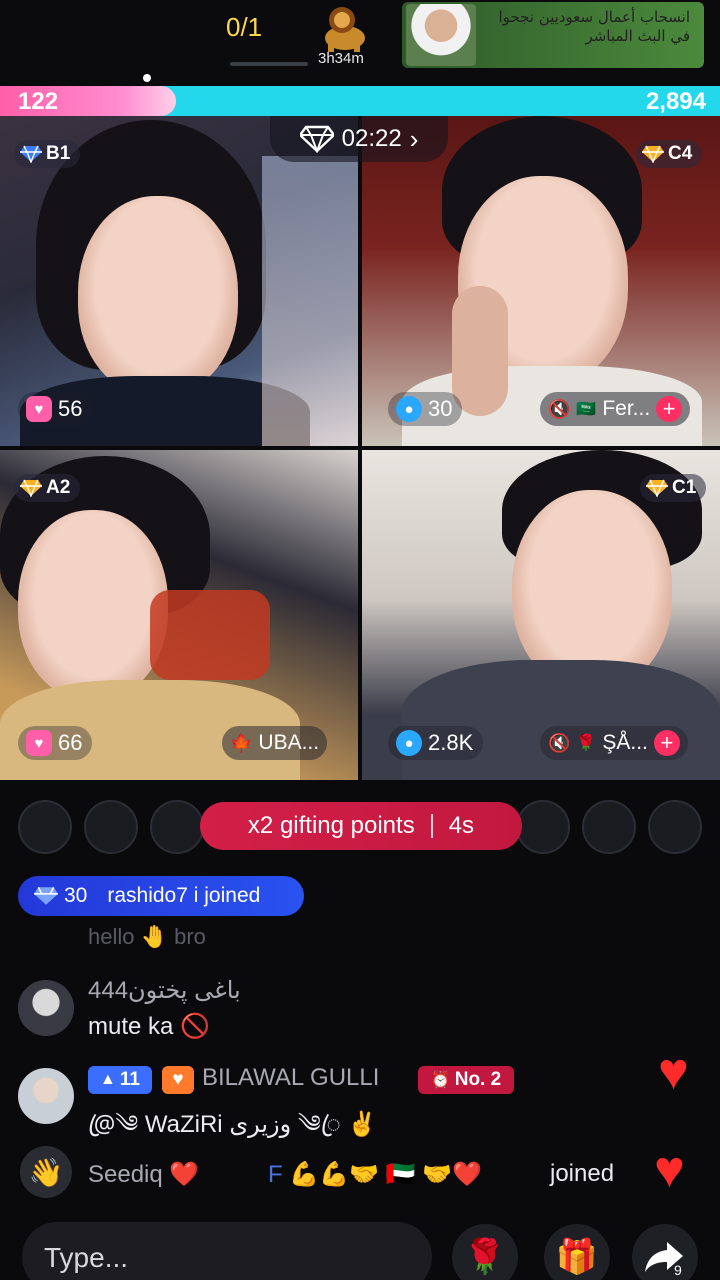 The width and height of the screenshot is (720, 1280). I want to click on chevron-right-icon: ›, so click(414, 138).